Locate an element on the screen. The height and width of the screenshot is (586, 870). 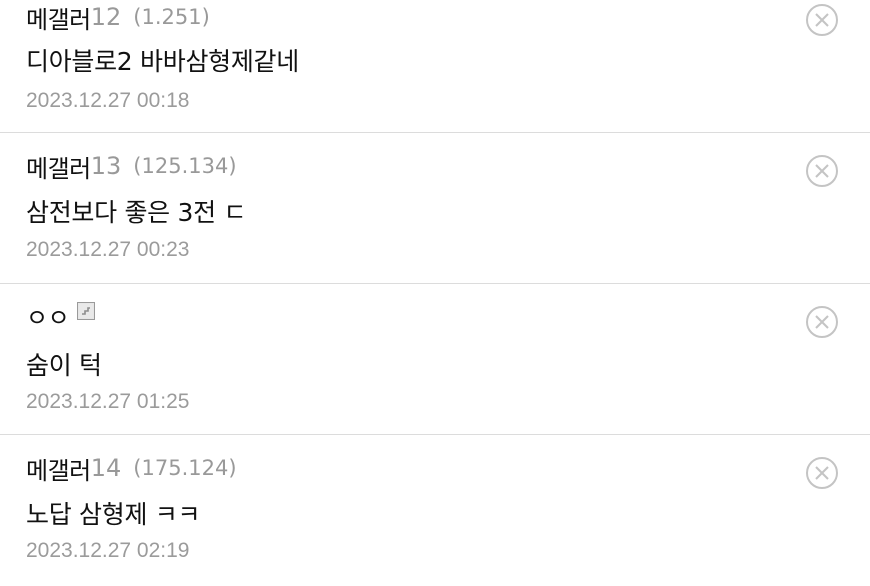
comment-author: 메갤러 13 (125.134) is located at coordinates (131, 166).